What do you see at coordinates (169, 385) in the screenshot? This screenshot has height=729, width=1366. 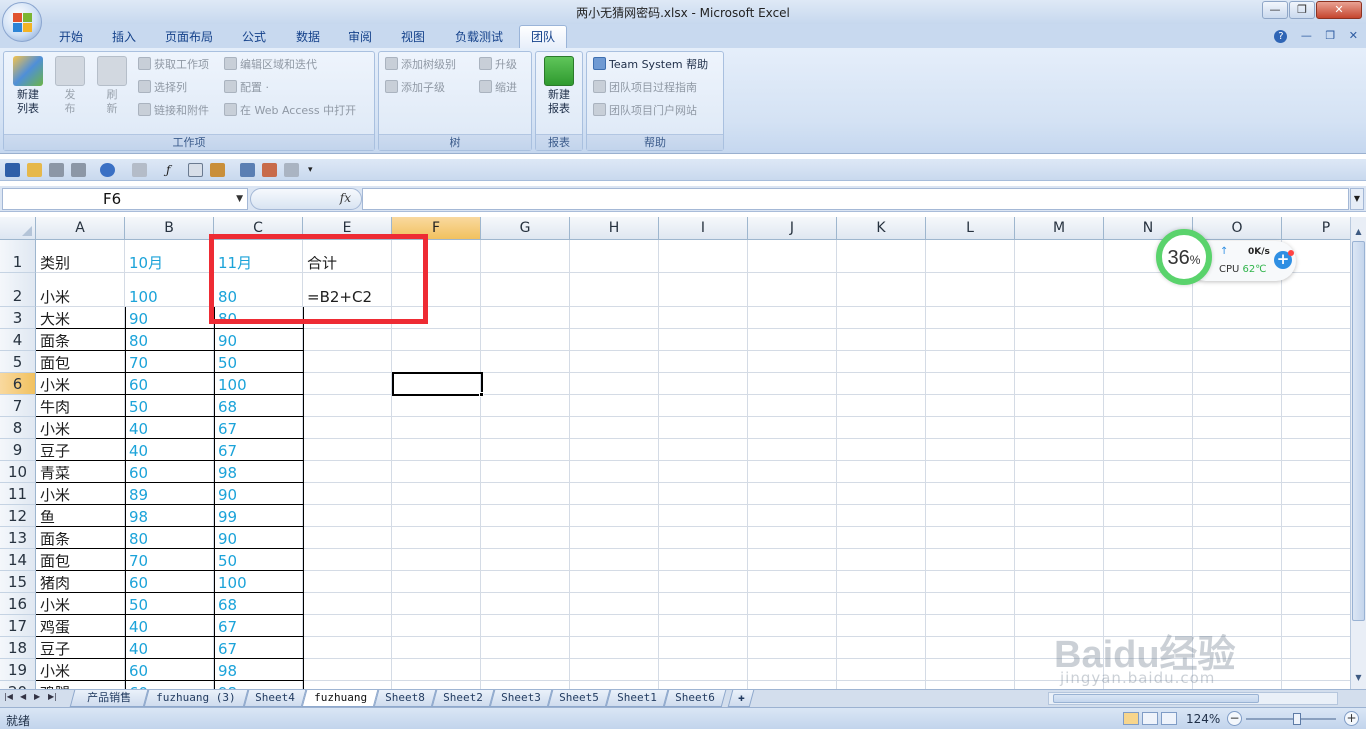 I see `cell-b6: 60` at bounding box center [169, 385].